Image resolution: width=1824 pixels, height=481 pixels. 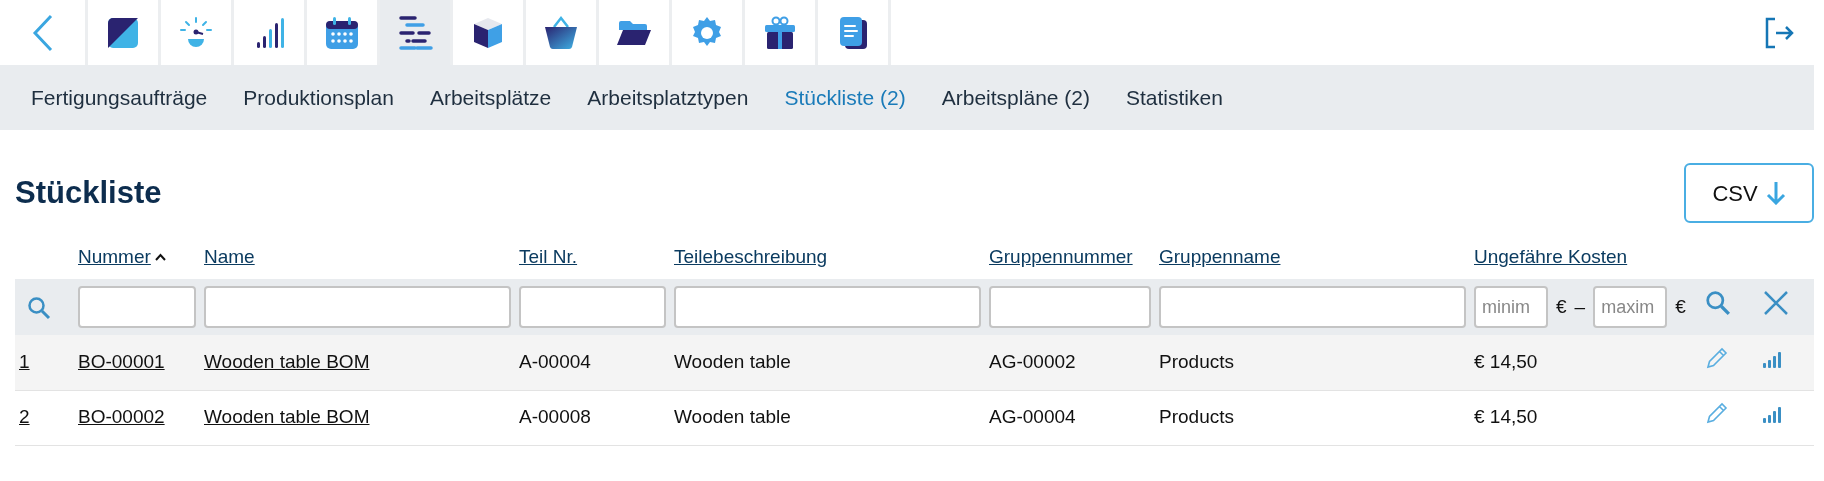 I want to click on gantt-icon, so click(x=415, y=32).